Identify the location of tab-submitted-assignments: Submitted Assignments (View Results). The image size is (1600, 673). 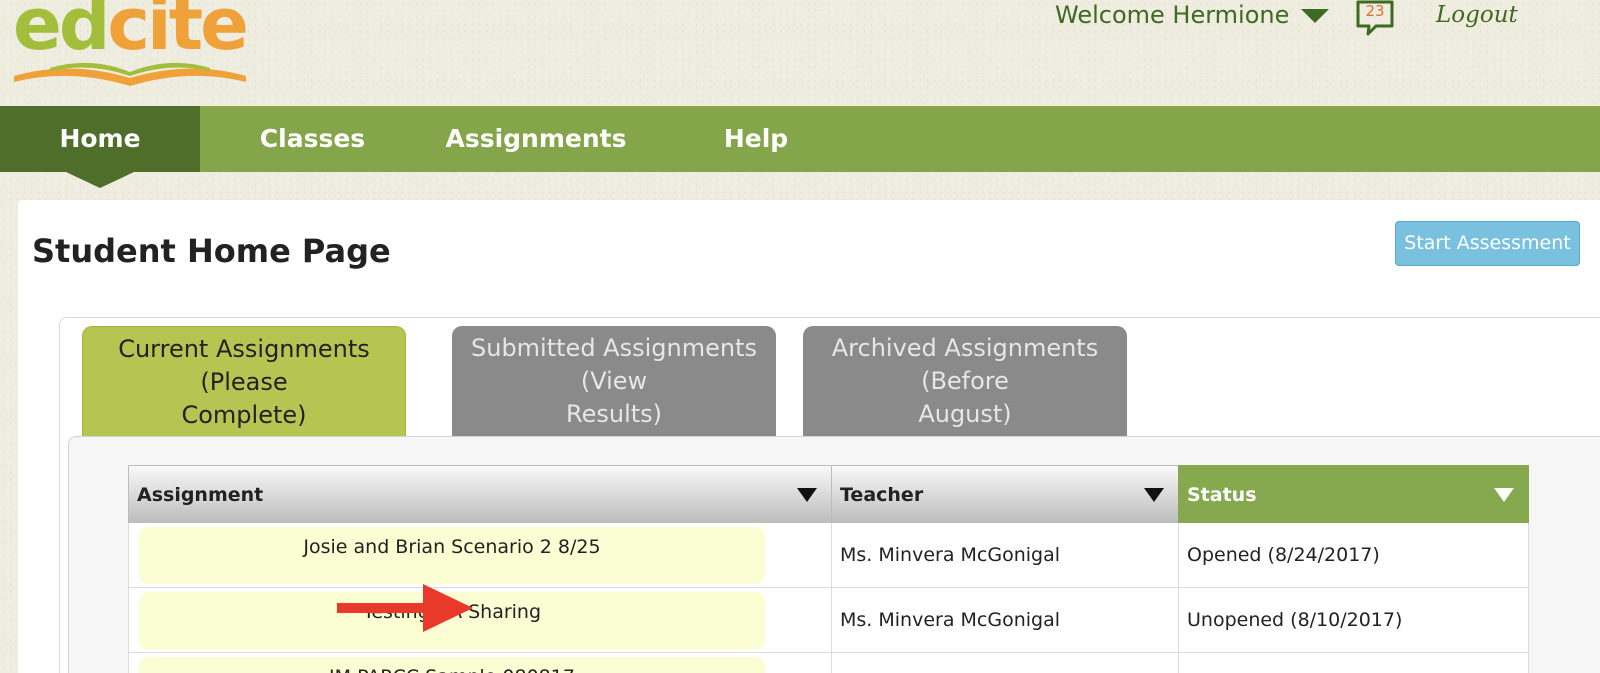
(614, 381).